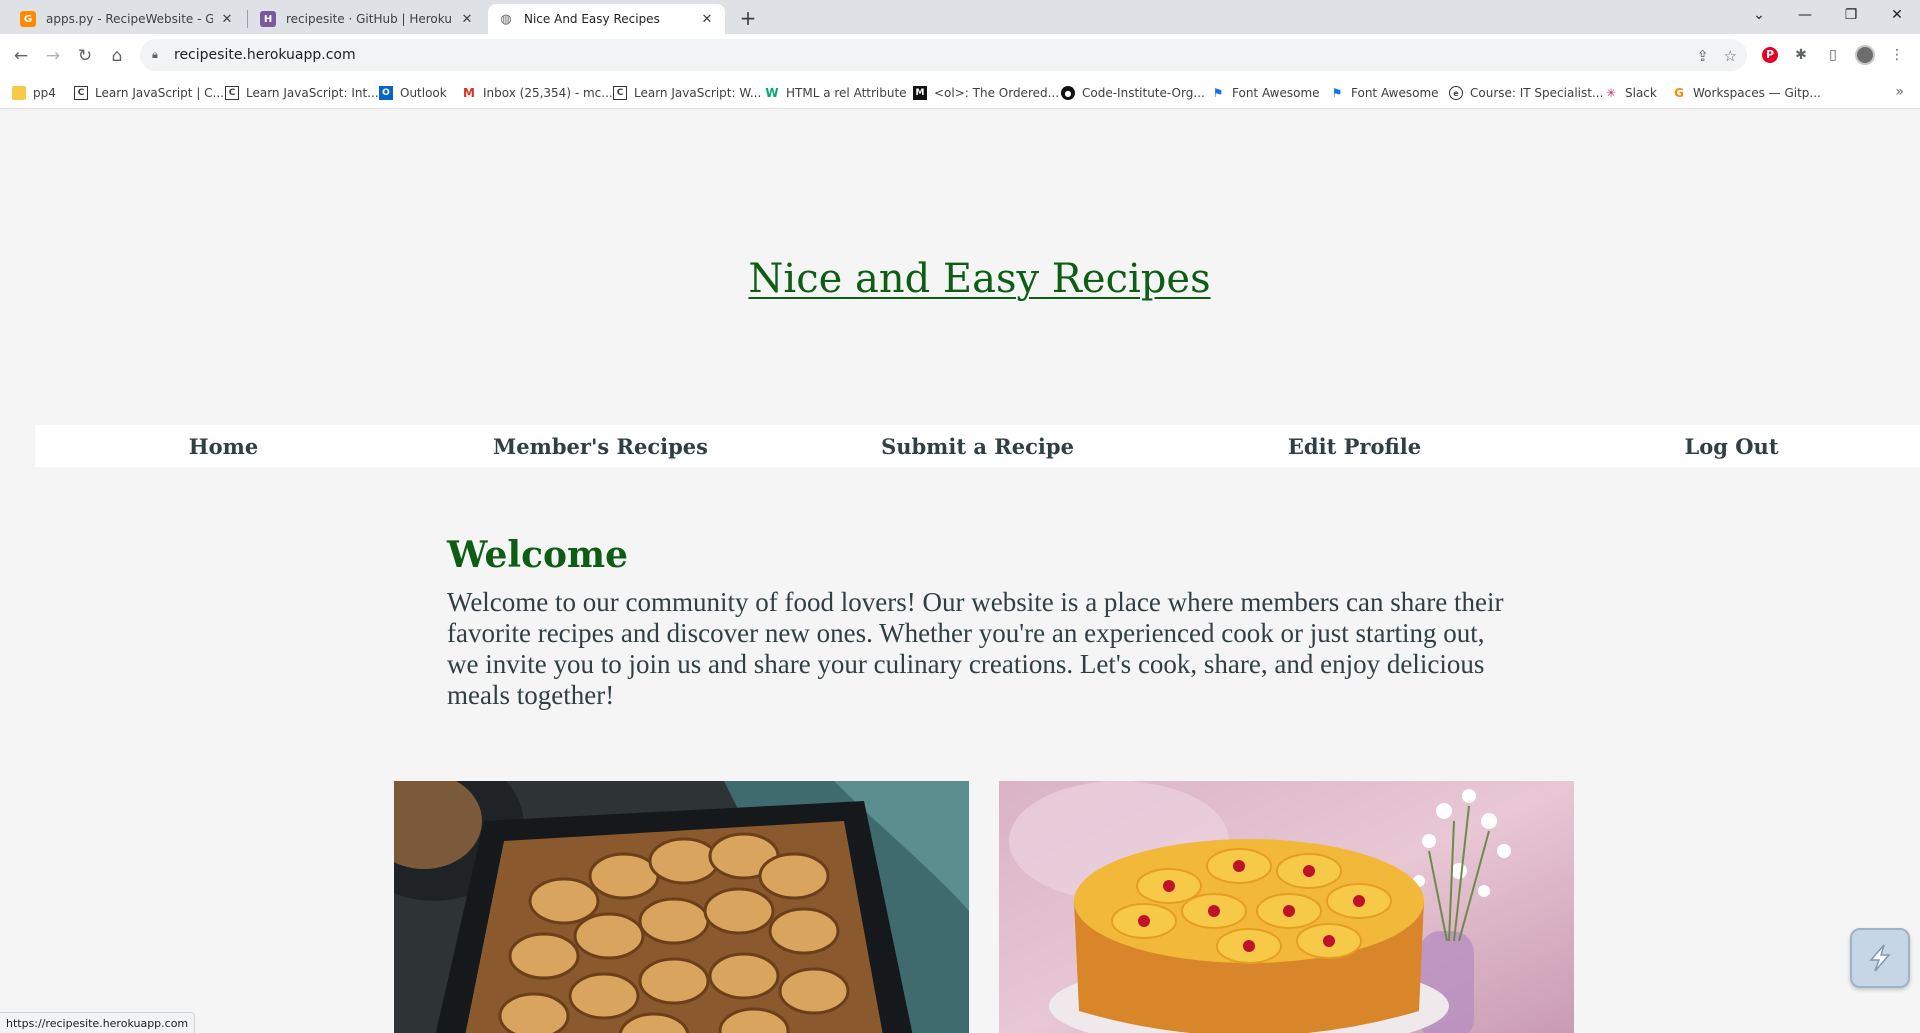 The image size is (1920, 1033). What do you see at coordinates (1833, 55) in the screenshot?
I see `side-panel-icon: ▯` at bounding box center [1833, 55].